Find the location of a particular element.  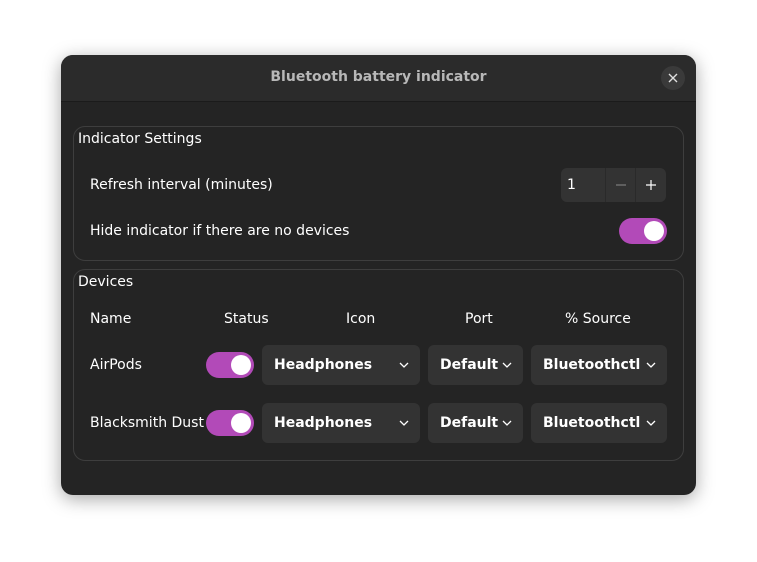

column-header-icon: Icon is located at coordinates (361, 319).